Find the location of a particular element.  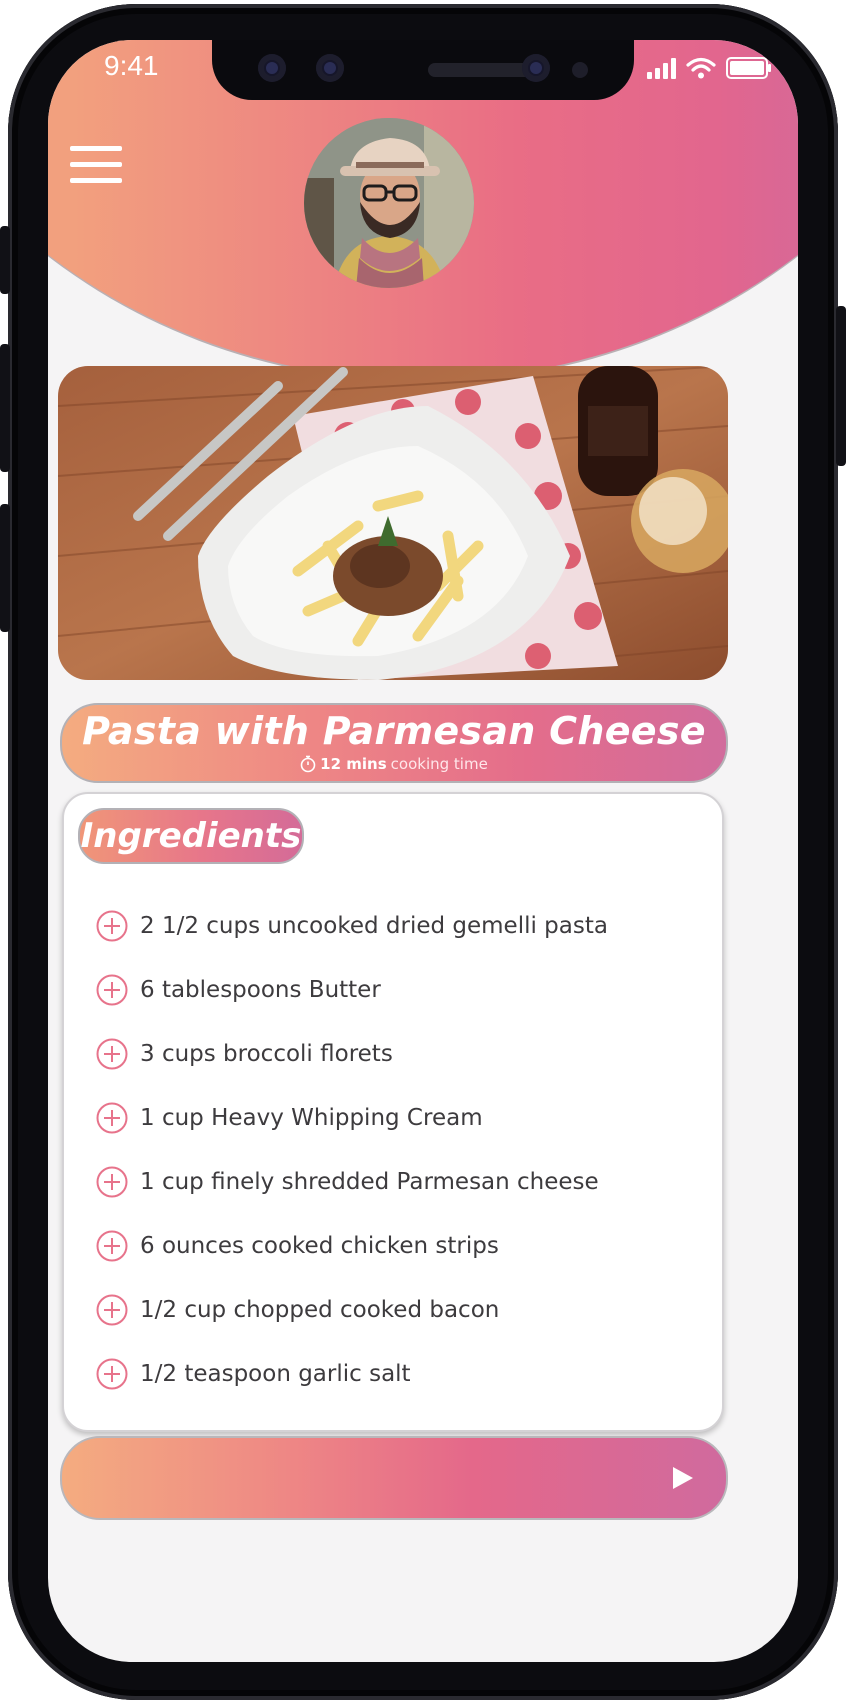

ingredient-text: 2 1/2 cups uncooked dried gemelli pasta is located at coordinates (374, 926).